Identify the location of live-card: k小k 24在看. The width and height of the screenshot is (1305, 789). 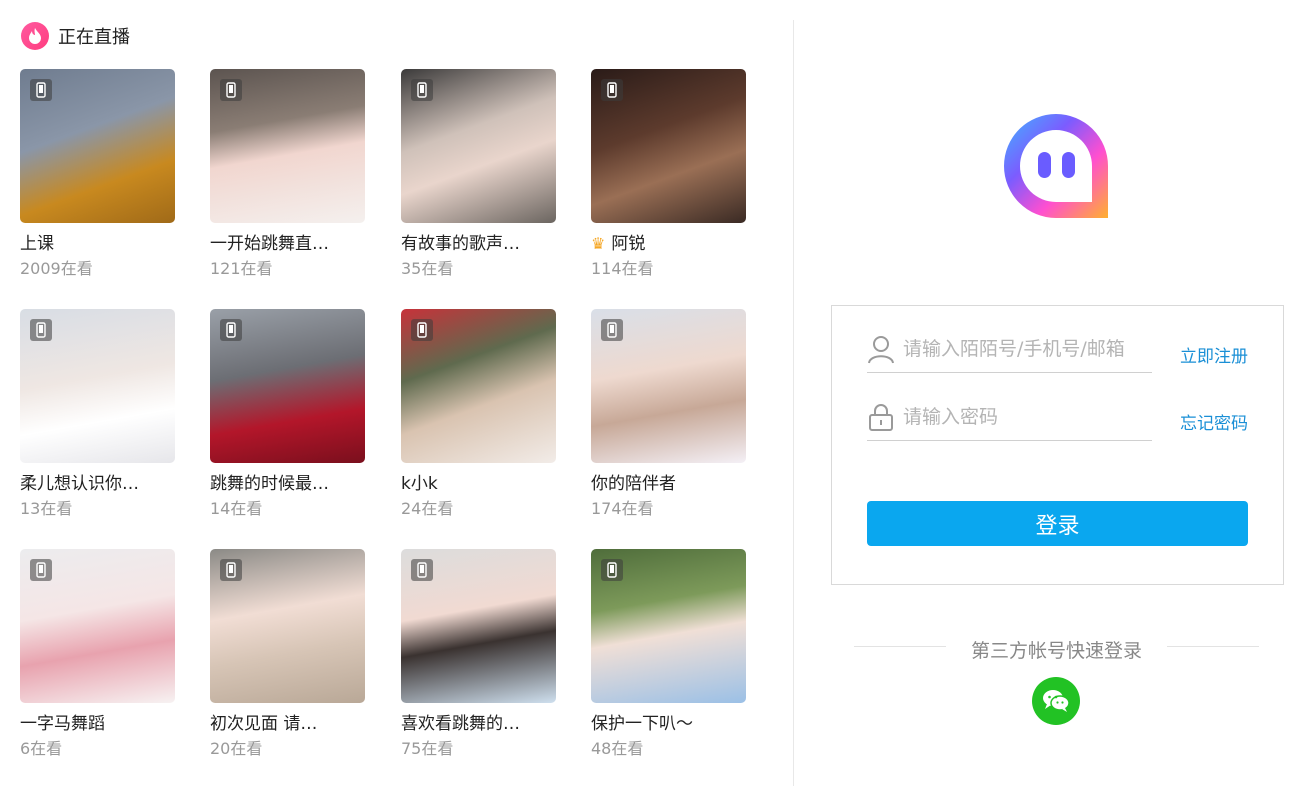
(478, 414).